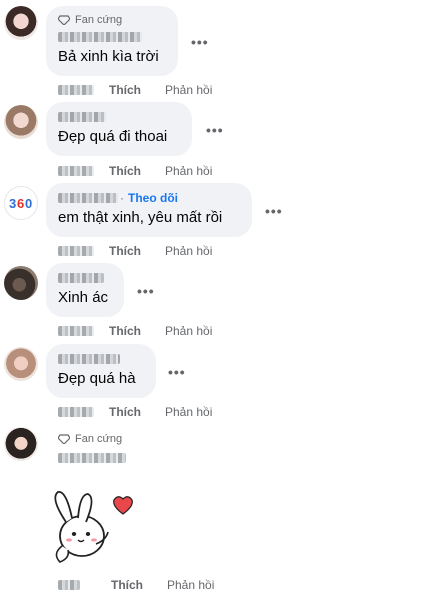  Describe the element at coordinates (113, 136) in the screenshot. I see `comment-text: Đẹp quá đi thoai` at that location.